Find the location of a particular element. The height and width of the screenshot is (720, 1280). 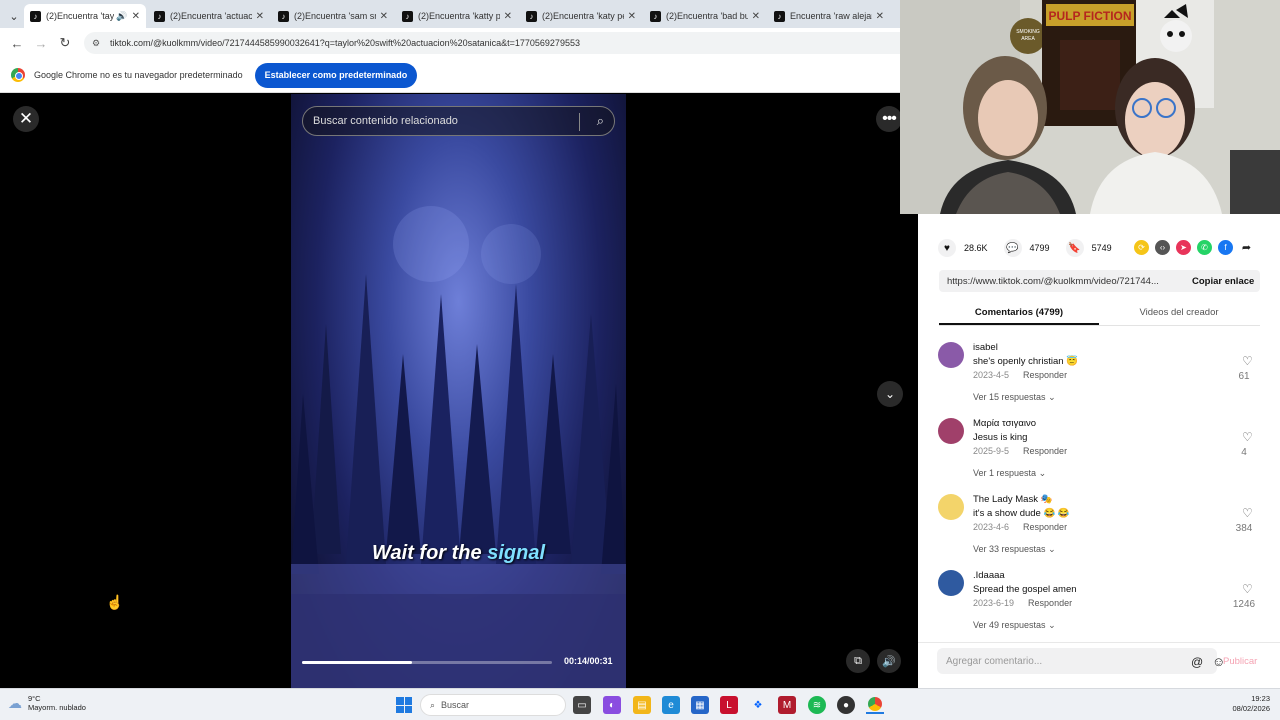

system-clock: 19:23 08/02/2026 is located at coordinates (1247, 704).